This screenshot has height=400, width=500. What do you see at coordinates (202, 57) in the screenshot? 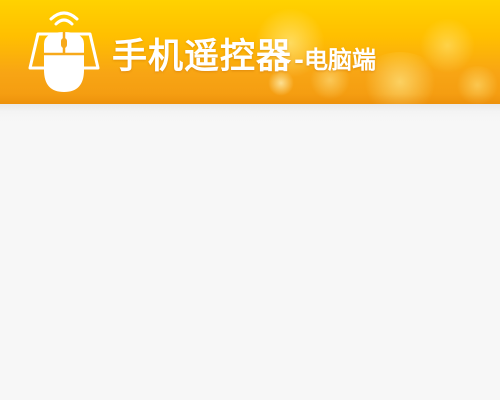
I see `title-main: 手机遥控器` at bounding box center [202, 57].